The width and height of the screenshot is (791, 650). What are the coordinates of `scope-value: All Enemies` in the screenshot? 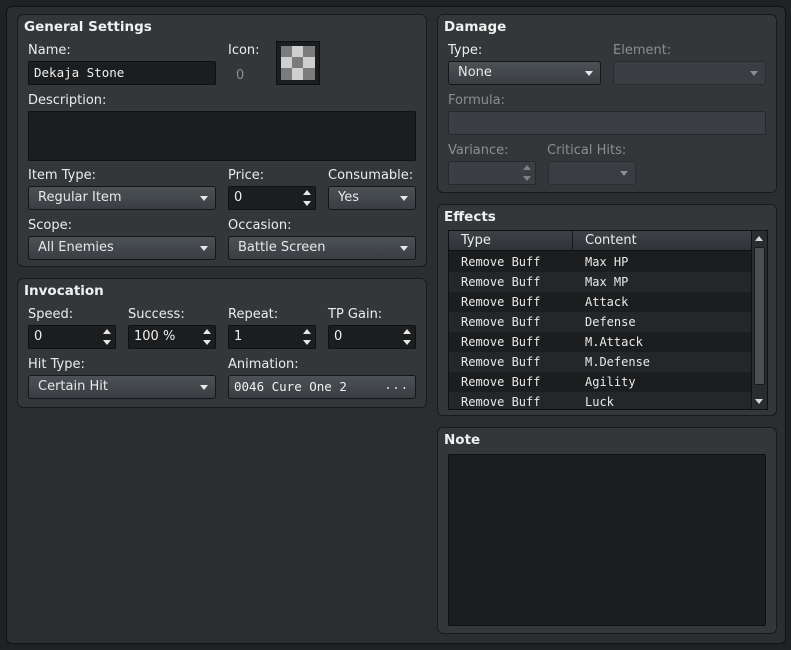 It's located at (76, 247).